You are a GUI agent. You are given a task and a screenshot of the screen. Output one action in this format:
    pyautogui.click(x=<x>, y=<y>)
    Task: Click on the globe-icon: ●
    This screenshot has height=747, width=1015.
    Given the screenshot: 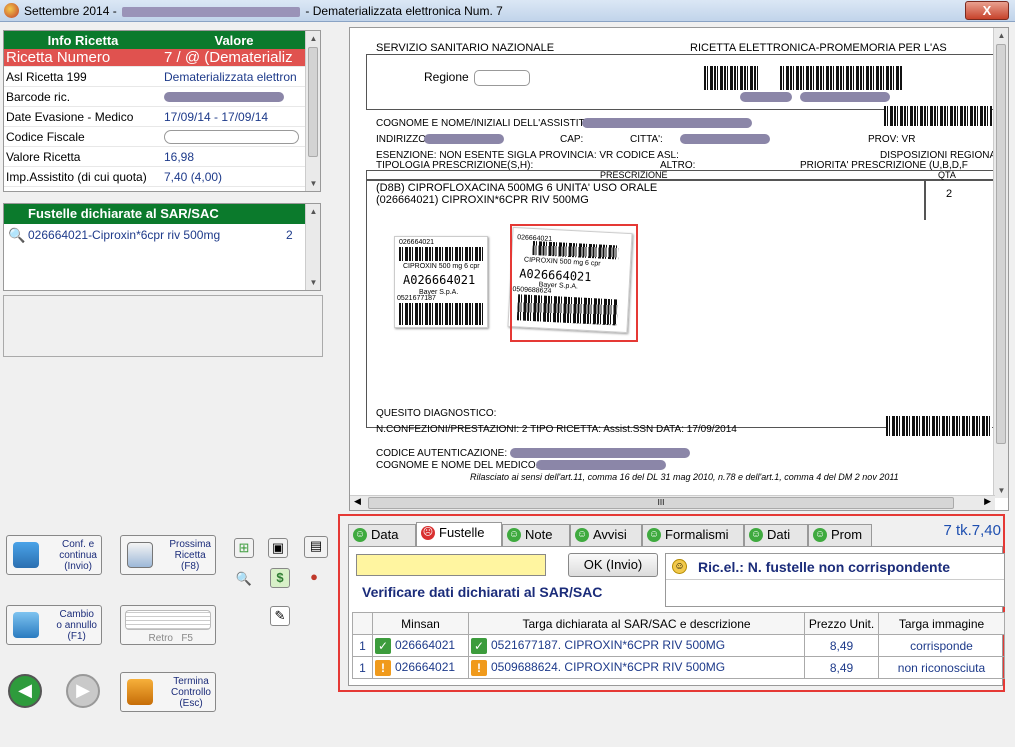 What is the action you would take?
    pyautogui.click(x=314, y=578)
    